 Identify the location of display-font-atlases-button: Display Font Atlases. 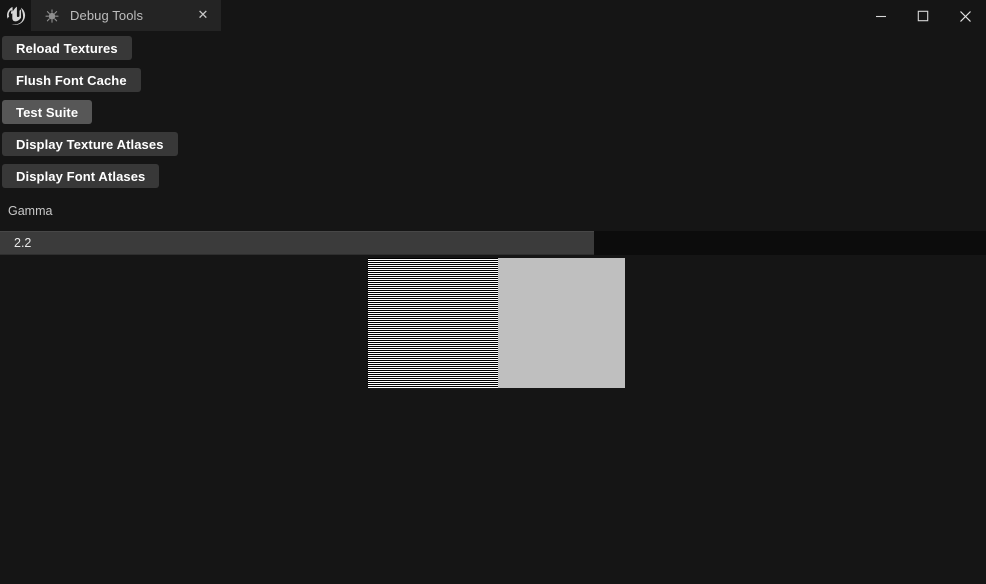
(81, 176).